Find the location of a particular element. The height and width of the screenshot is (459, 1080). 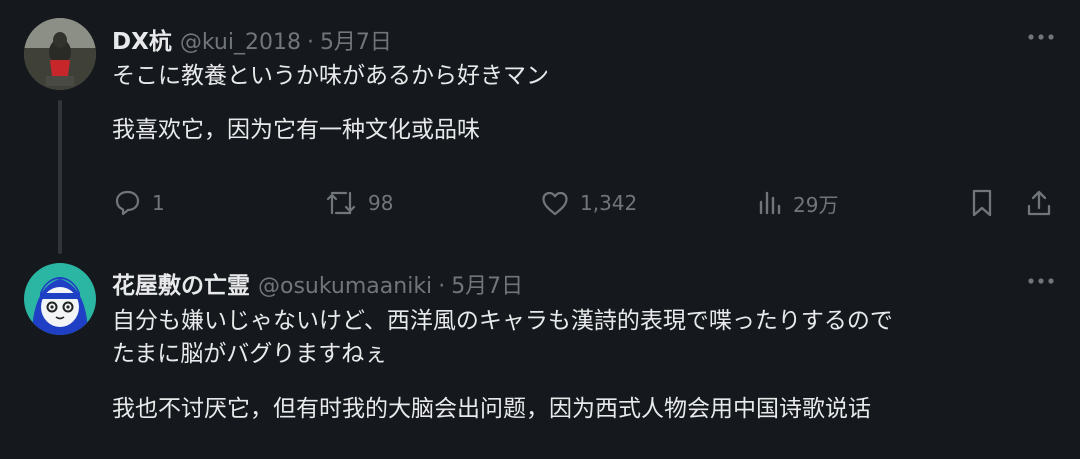

tweet-actions-bar: 1 98 1,342 29万 is located at coordinates (587, 203).